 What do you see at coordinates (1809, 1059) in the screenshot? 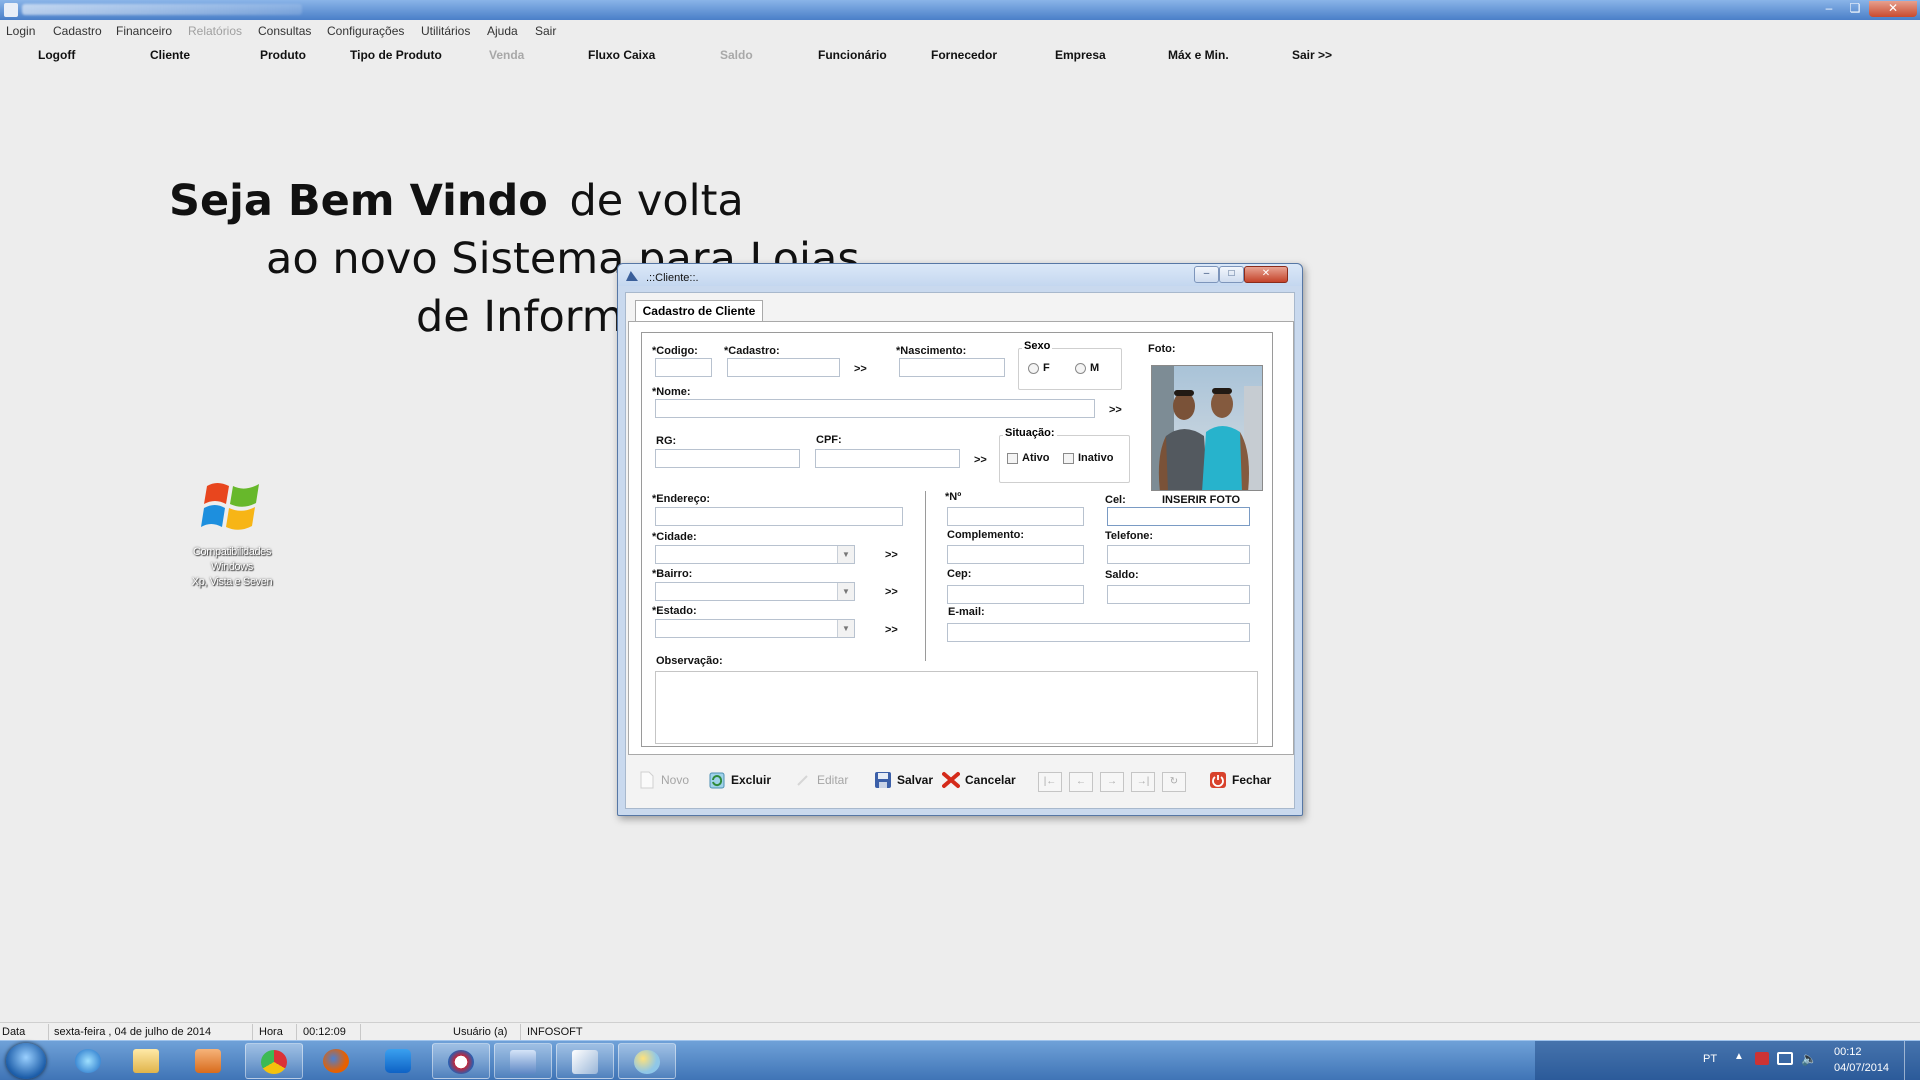
I see `volume-icon: 🔈` at bounding box center [1809, 1059].